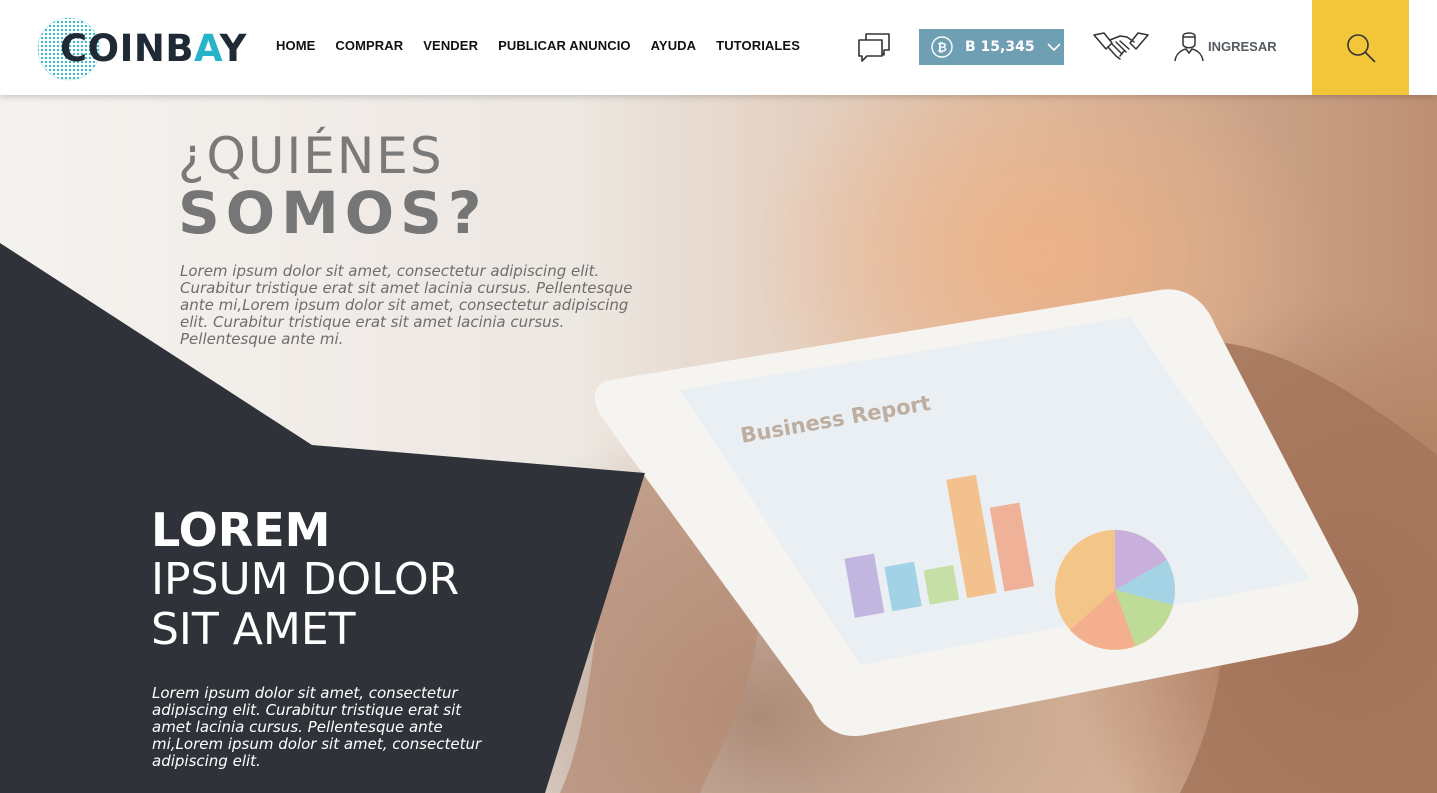 This screenshot has height=793, width=1437. I want to click on section-heading: LOREM IPSUM DOLOR SIT AMET, so click(305, 580).